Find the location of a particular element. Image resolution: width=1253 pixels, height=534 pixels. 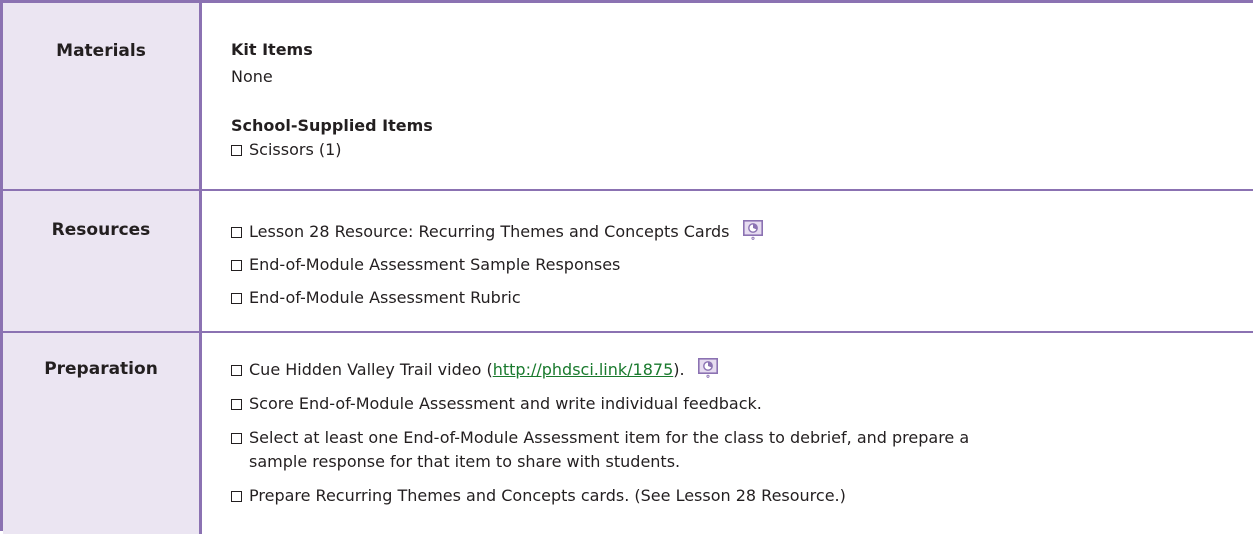

list-item: End-of-Module Assessment Rubric is located at coordinates (742, 298).